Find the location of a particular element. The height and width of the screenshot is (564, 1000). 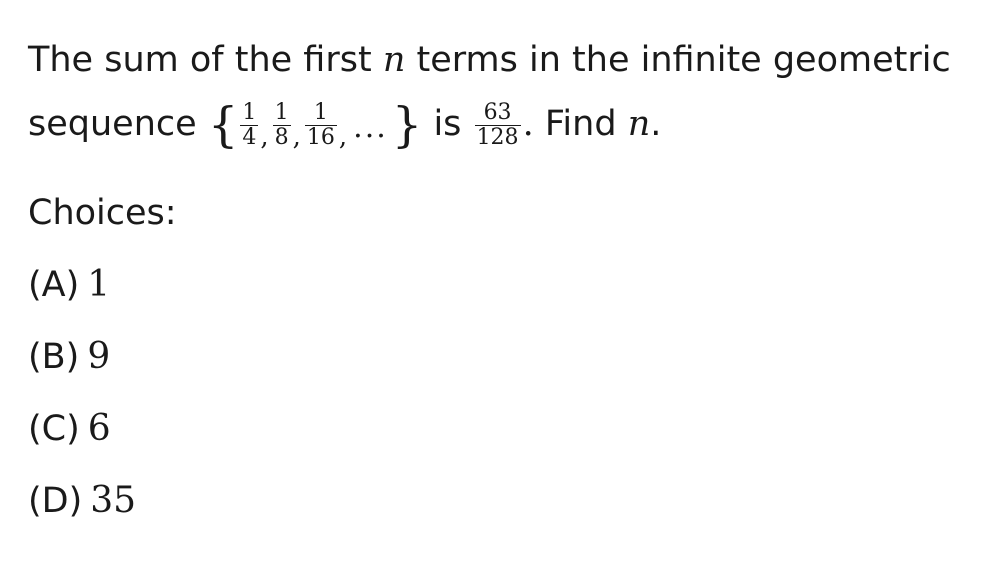

choice-value: 35 is located at coordinates (113, 500).